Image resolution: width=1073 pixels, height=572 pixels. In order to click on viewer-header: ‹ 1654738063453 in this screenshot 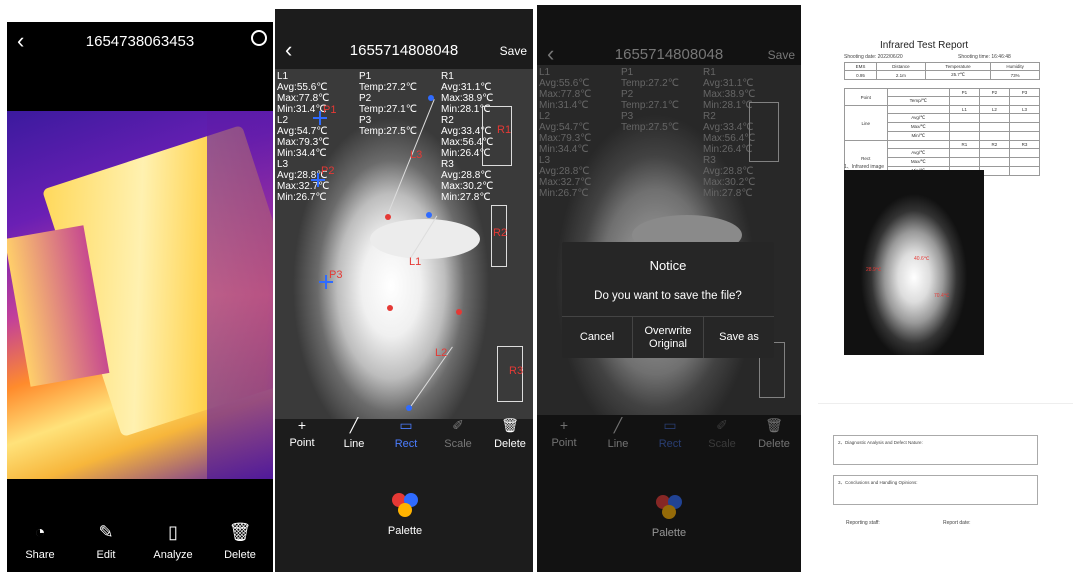, I will do `click(140, 42)`.